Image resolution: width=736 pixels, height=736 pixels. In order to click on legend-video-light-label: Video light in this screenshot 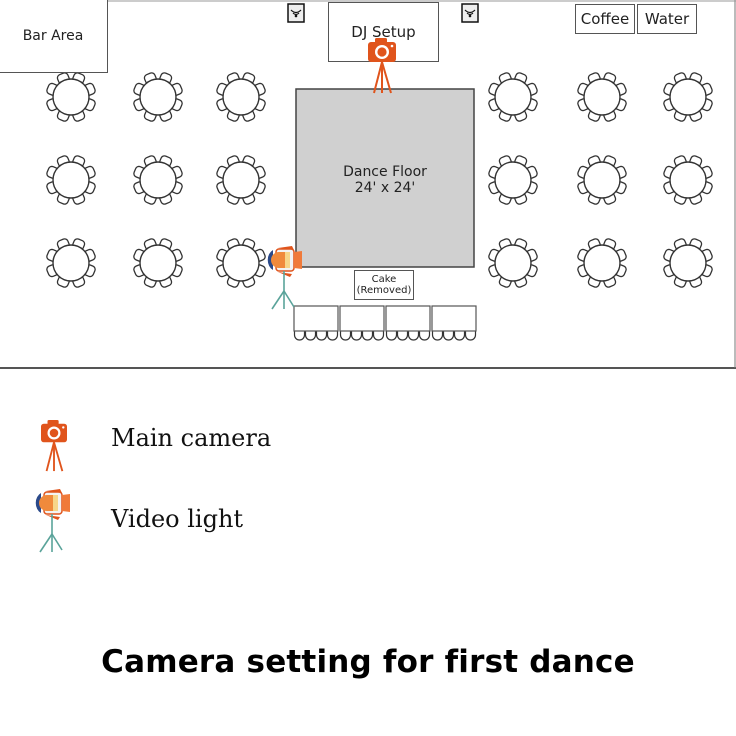, I will do `click(177, 519)`.